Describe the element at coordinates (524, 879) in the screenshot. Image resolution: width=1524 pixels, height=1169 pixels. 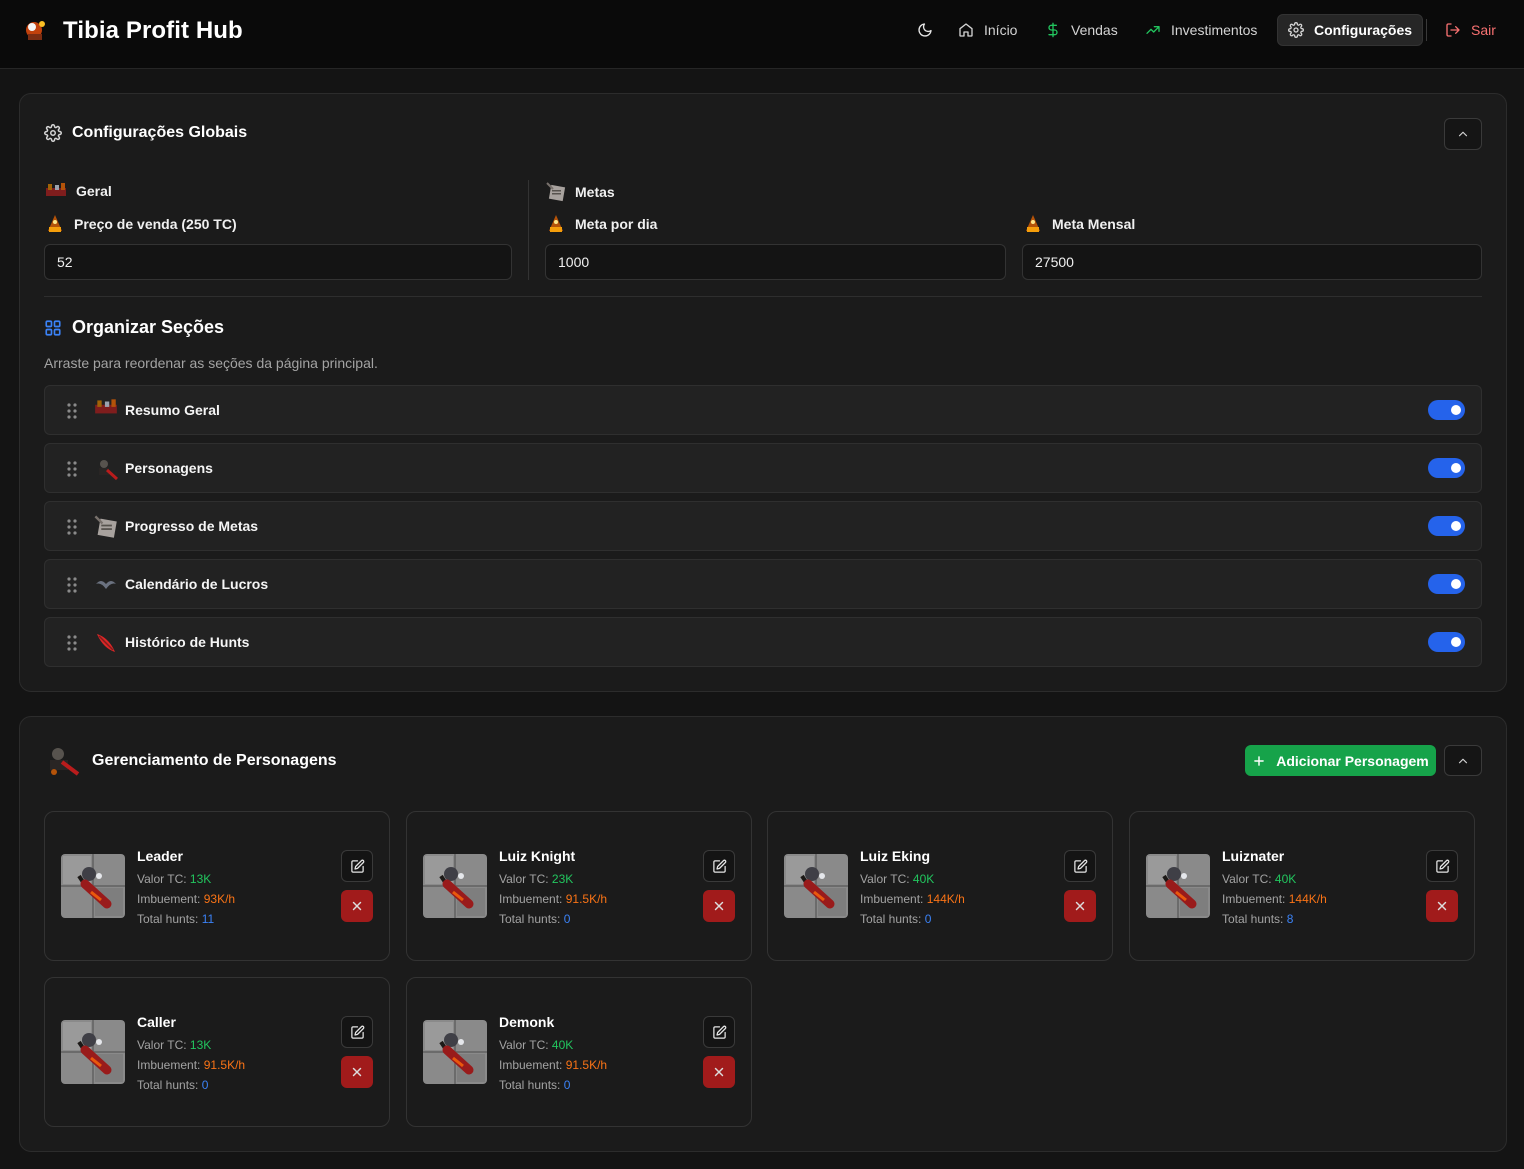
I see `tc-label: Valor TC:` at that location.